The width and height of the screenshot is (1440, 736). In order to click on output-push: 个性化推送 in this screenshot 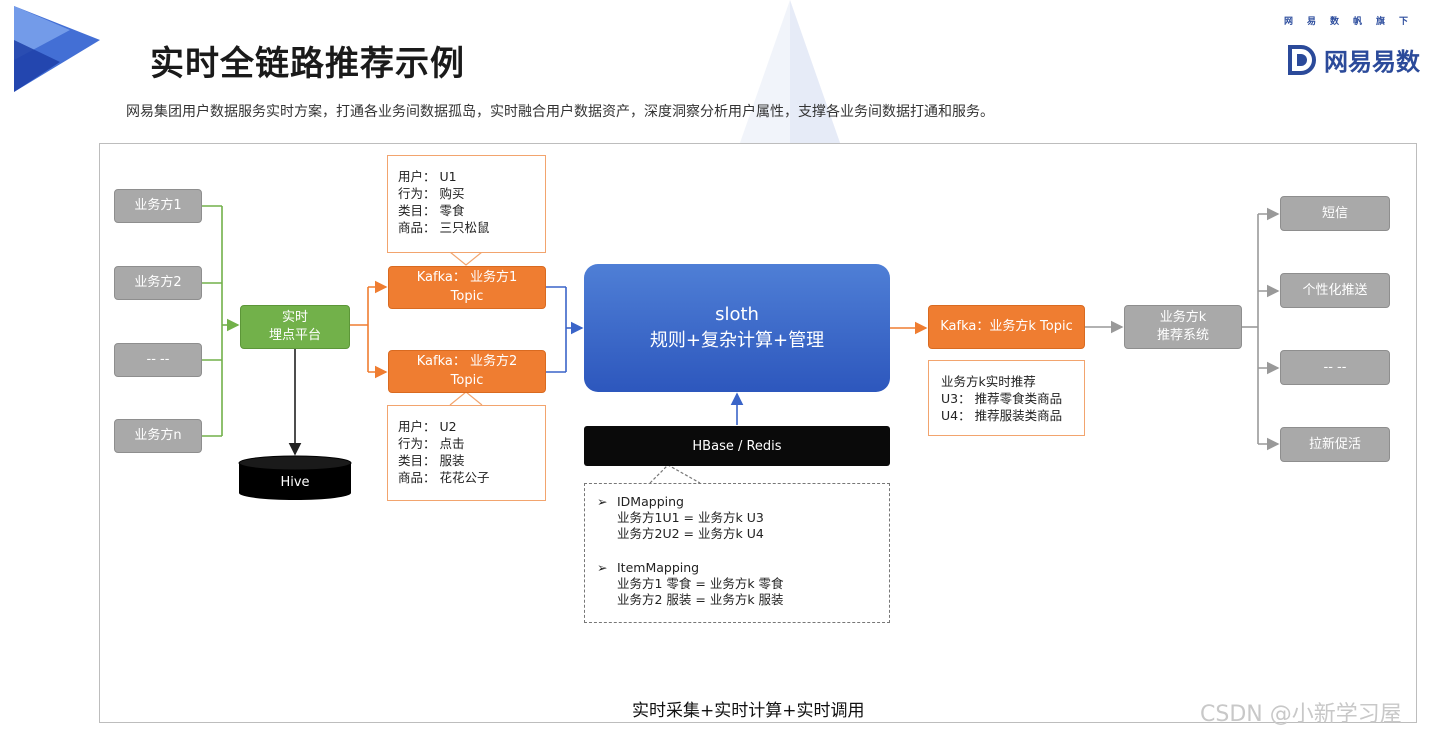, I will do `click(1335, 290)`.